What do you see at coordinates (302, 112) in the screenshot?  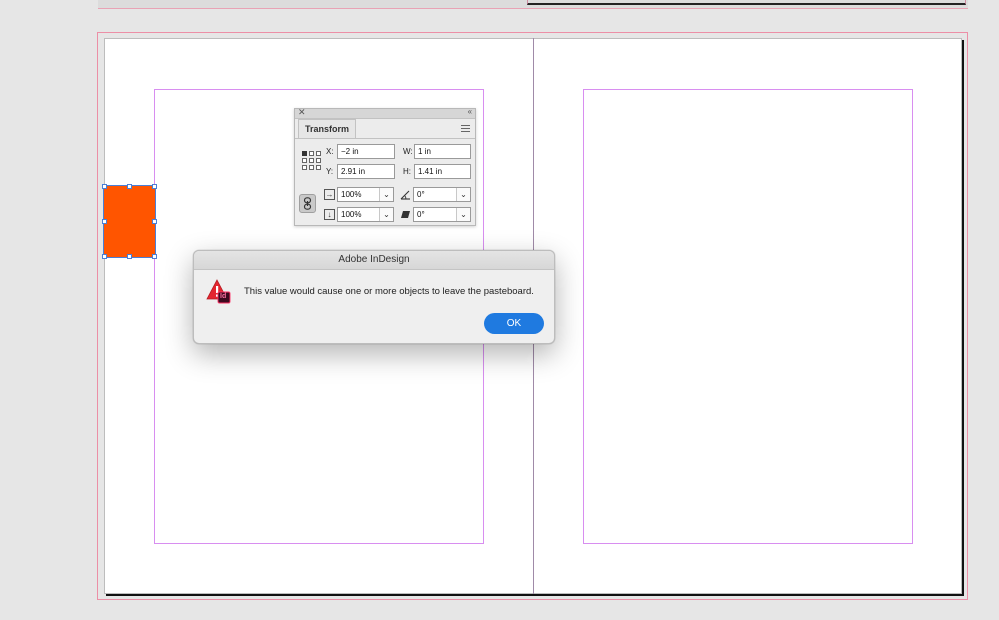 I see `close-icon: ✕` at bounding box center [302, 112].